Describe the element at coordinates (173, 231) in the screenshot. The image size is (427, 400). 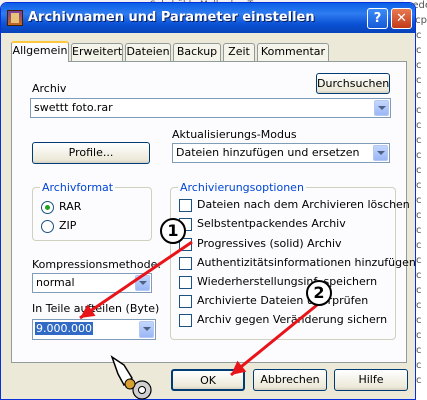
I see `annotation-marker-1: 1` at that location.